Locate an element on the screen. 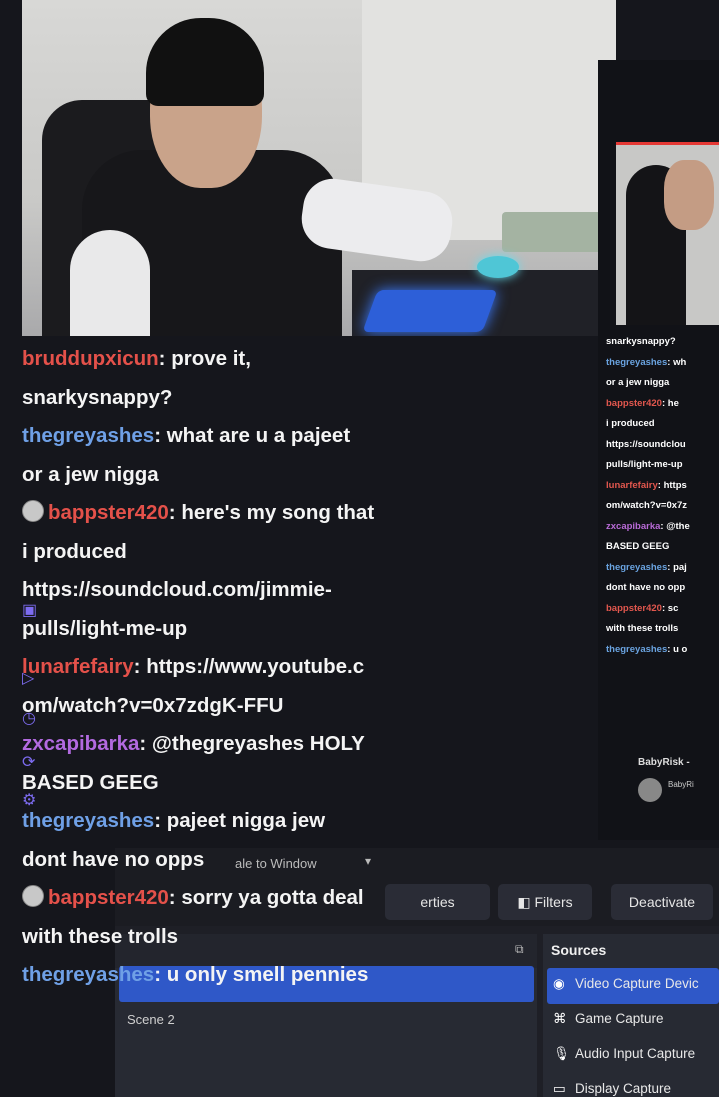 The height and width of the screenshot is (1097, 719). chat-line: with these trolls is located at coordinates (247, 937).